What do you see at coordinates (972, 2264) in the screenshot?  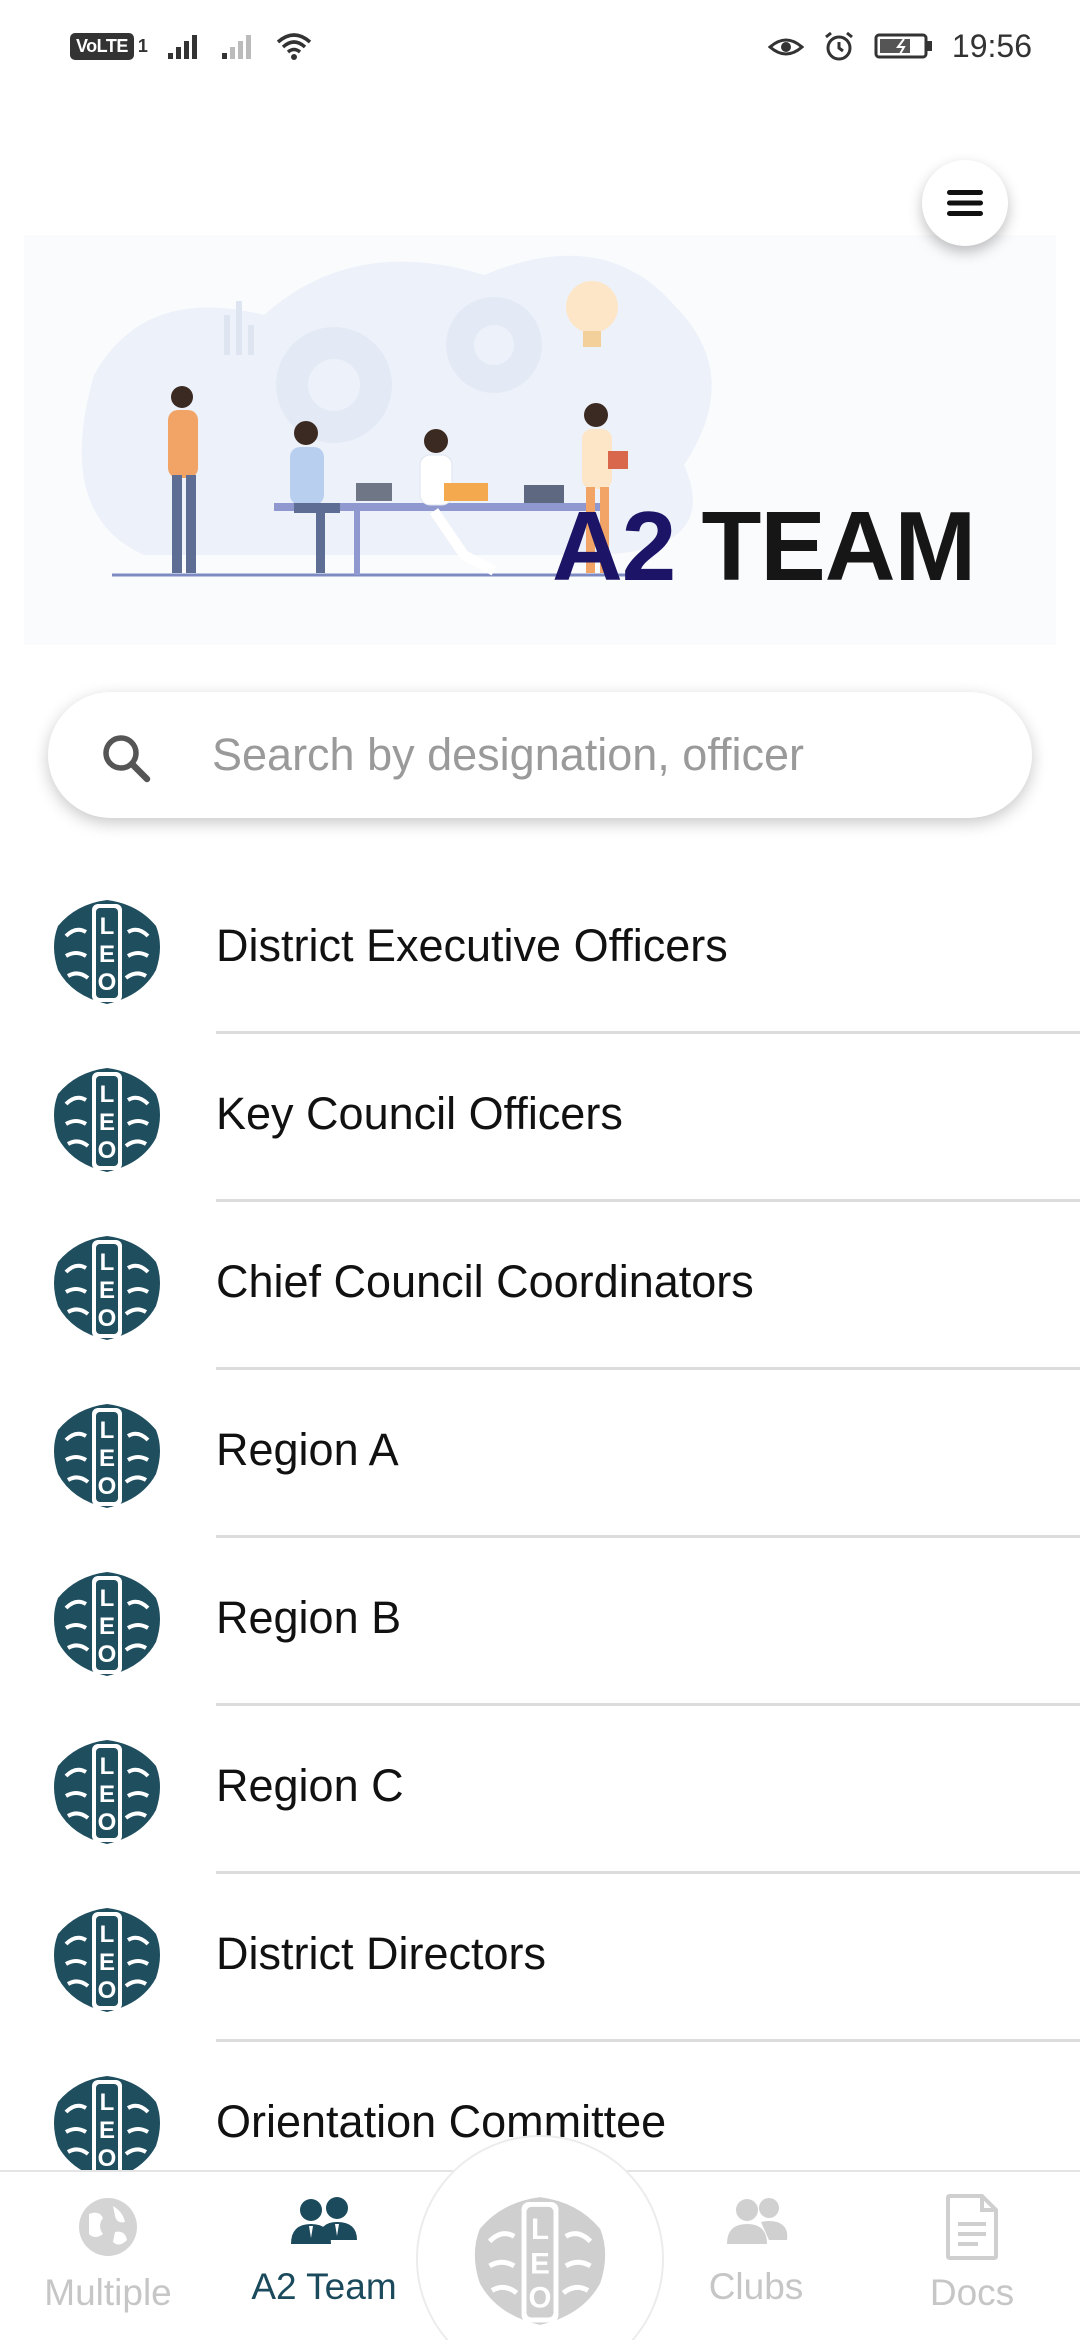 I see `nav-docs: Docs` at bounding box center [972, 2264].